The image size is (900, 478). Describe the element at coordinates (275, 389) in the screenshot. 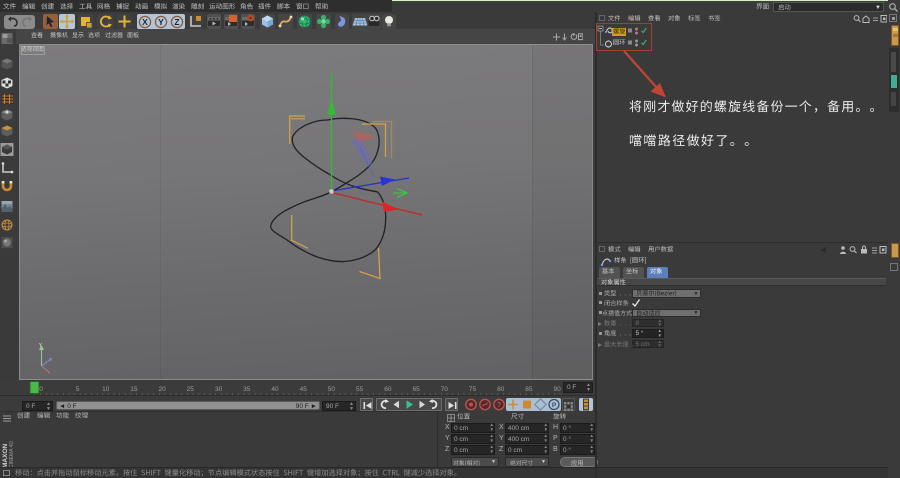

I see `svg-text: 40` at that location.